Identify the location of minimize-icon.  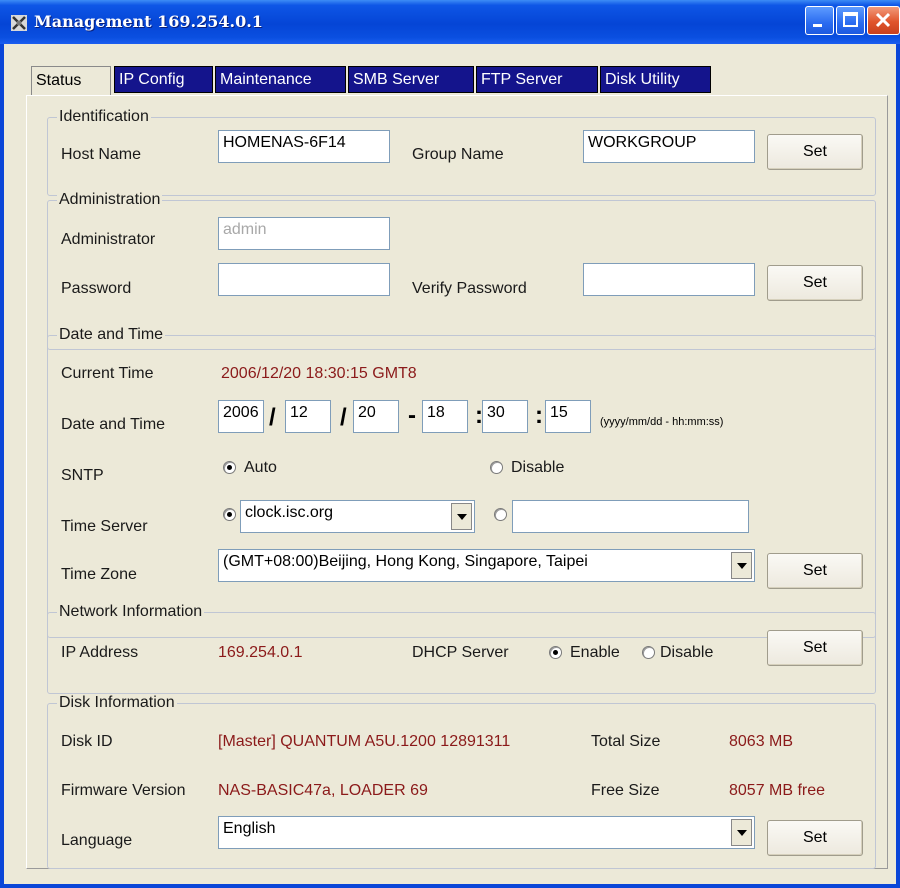
(817, 25).